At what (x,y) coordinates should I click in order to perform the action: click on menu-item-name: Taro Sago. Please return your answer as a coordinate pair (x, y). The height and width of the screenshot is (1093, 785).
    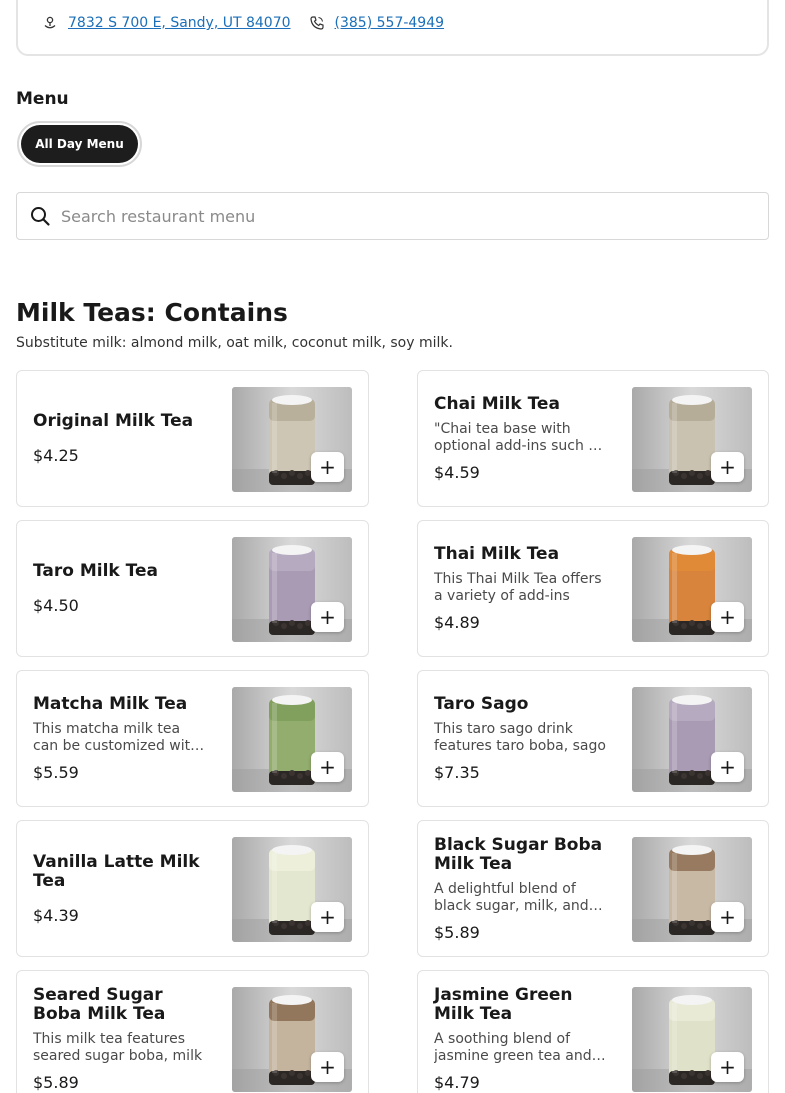
    Looking at the image, I should click on (481, 704).